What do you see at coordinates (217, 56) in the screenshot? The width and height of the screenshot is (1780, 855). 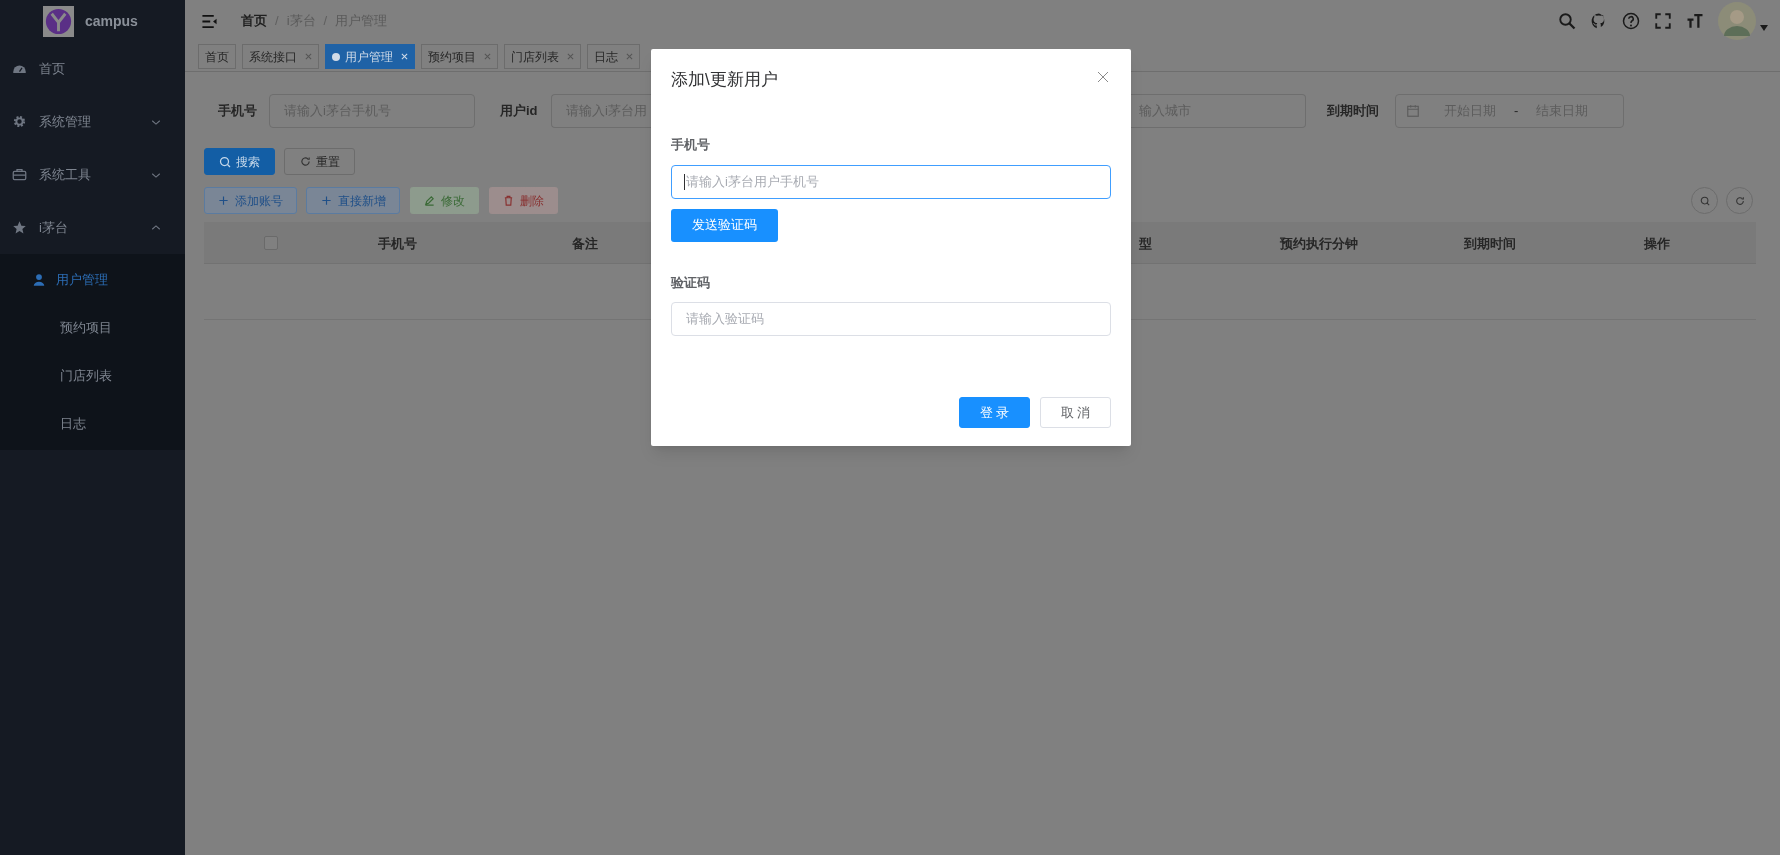 I see `tab: 首页` at bounding box center [217, 56].